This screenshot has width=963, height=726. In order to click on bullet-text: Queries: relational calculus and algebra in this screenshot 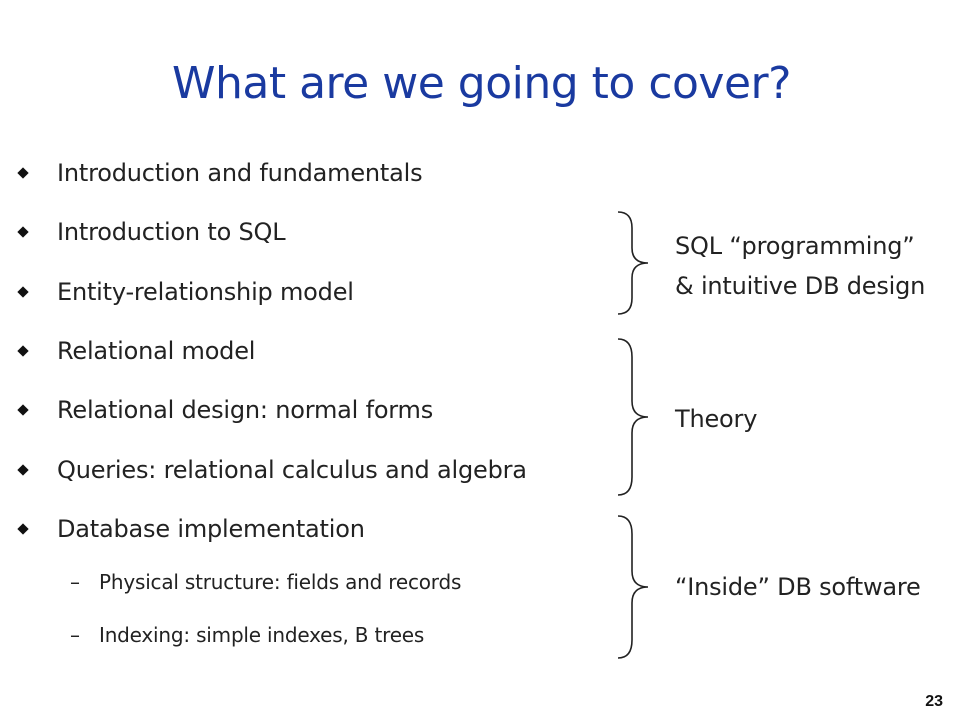, I will do `click(292, 470)`.